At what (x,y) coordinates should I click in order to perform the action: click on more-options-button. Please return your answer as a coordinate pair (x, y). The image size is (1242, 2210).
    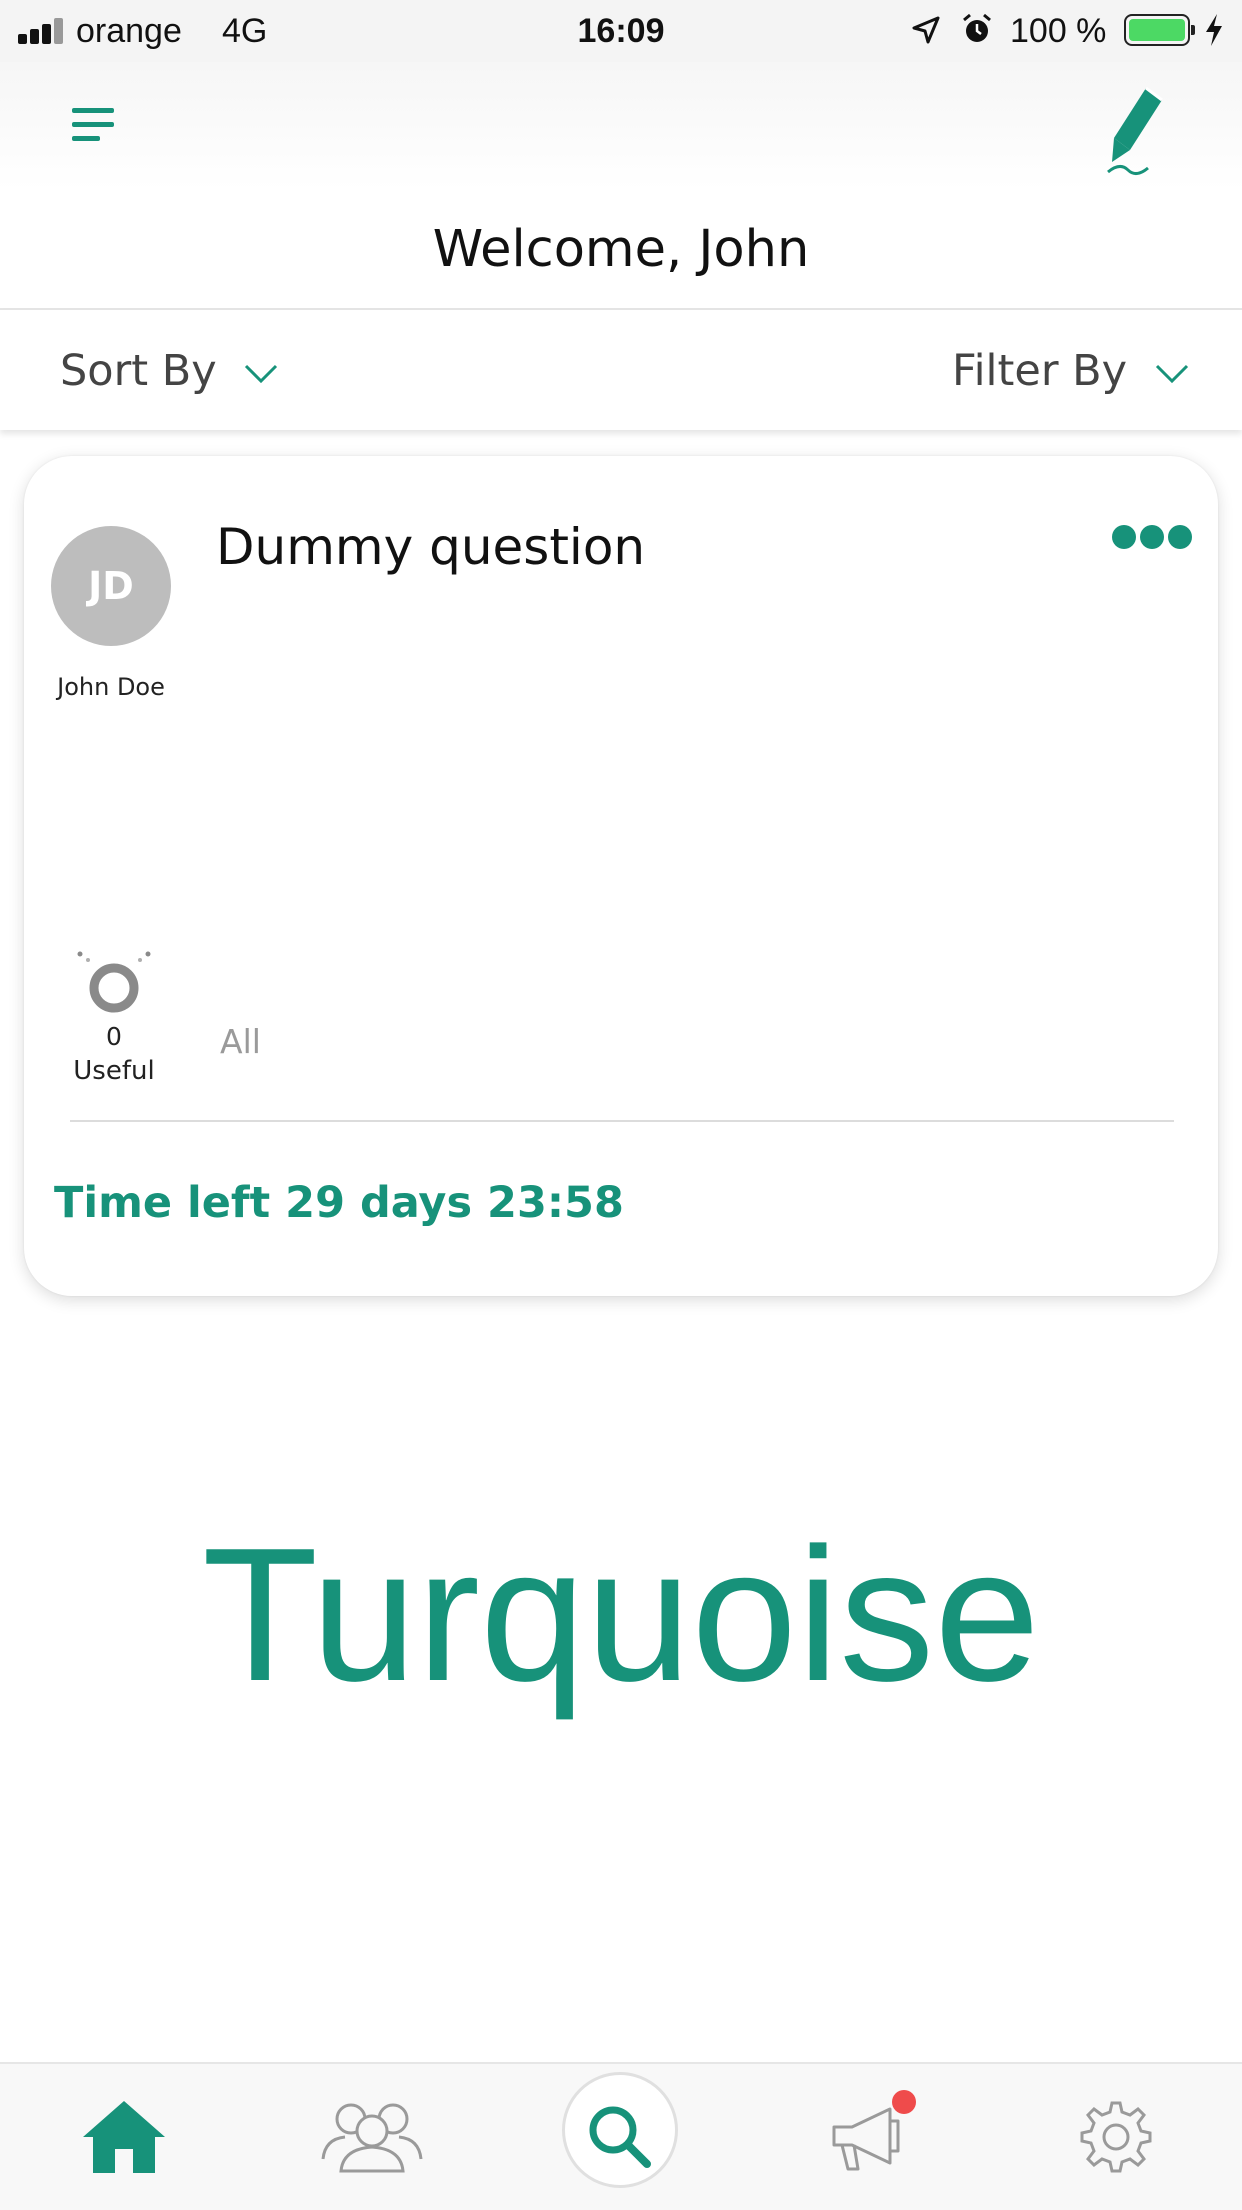
    Looking at the image, I should click on (1138, 537).